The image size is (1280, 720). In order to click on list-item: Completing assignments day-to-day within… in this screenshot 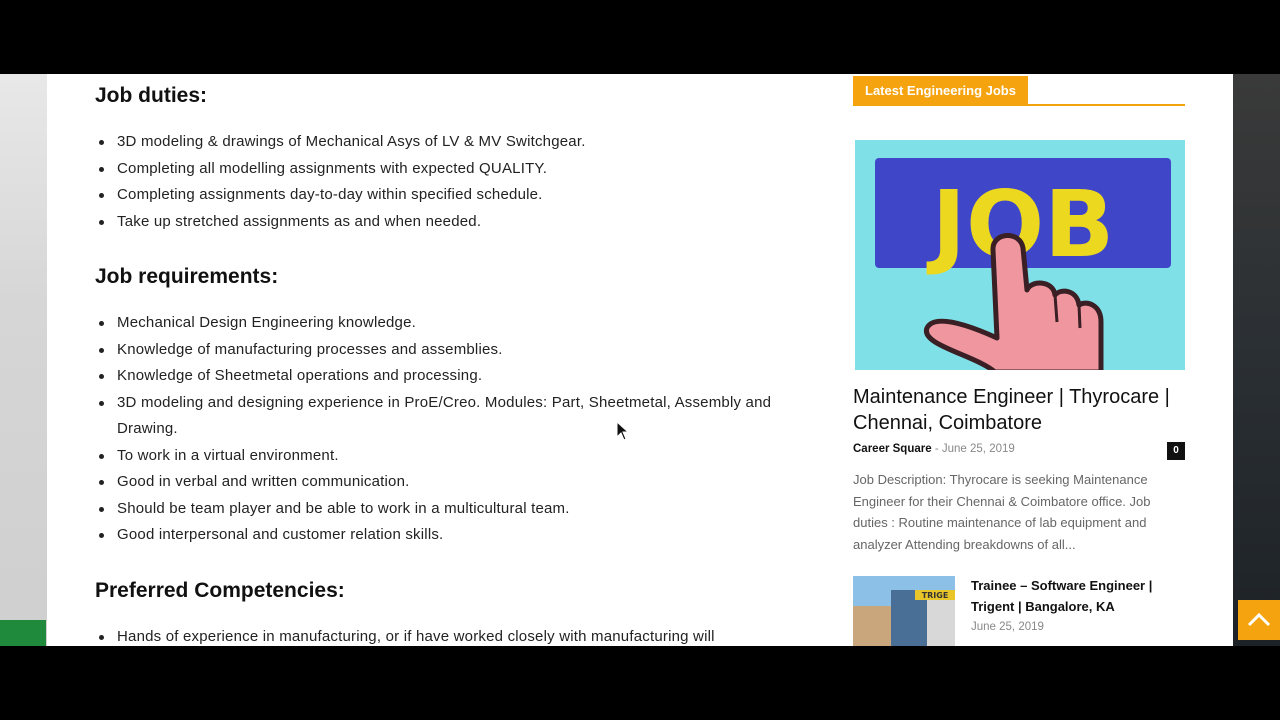, I will do `click(342, 195)`.